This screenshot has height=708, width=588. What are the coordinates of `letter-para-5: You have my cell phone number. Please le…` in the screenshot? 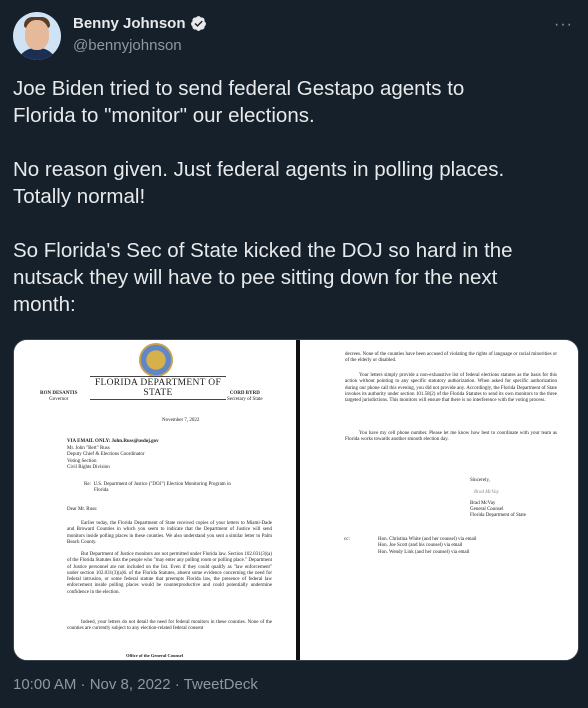 It's located at (451, 437).